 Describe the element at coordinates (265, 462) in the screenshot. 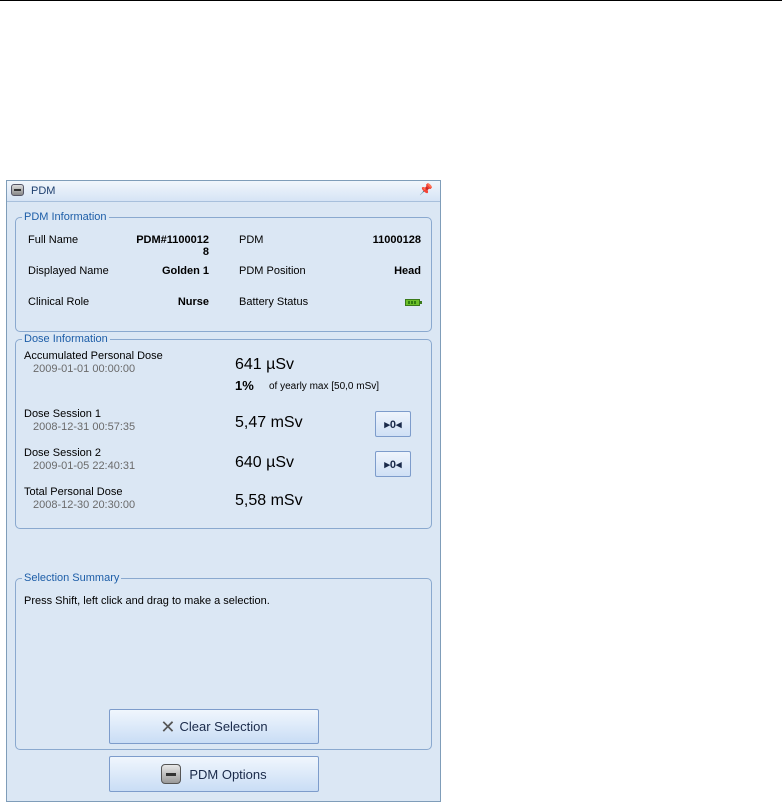

I see `dose-session-2-value: 640 µSv` at that location.